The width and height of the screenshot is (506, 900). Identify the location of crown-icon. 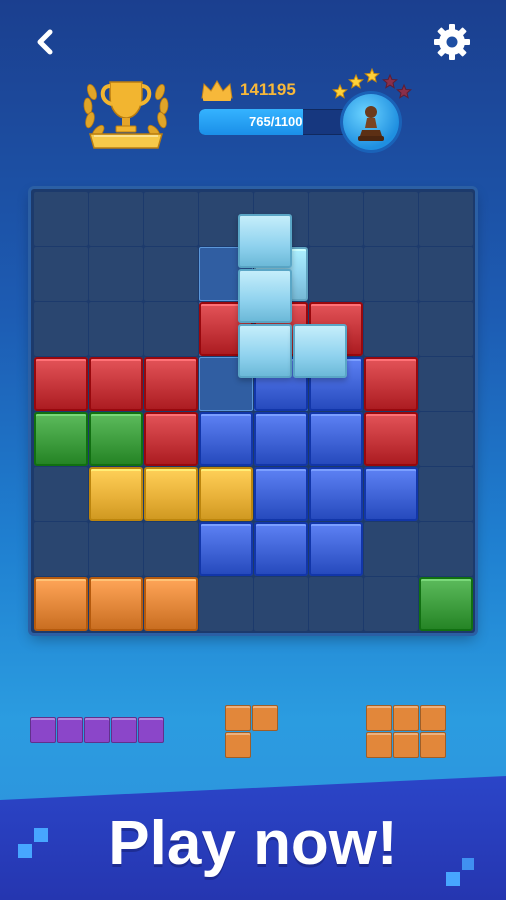
(217, 90).